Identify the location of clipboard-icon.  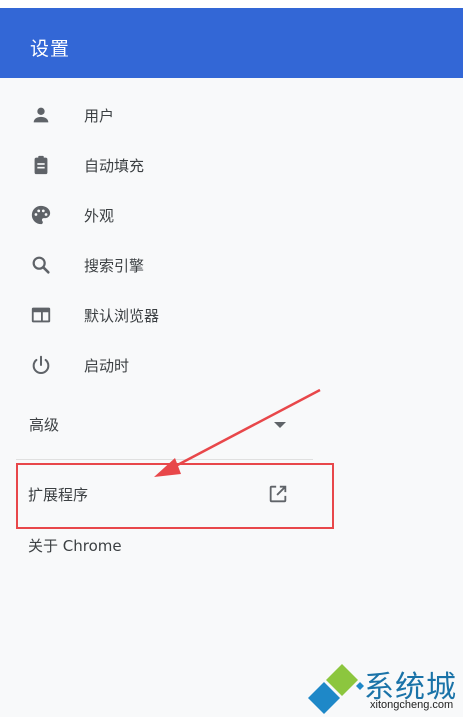
(41, 165).